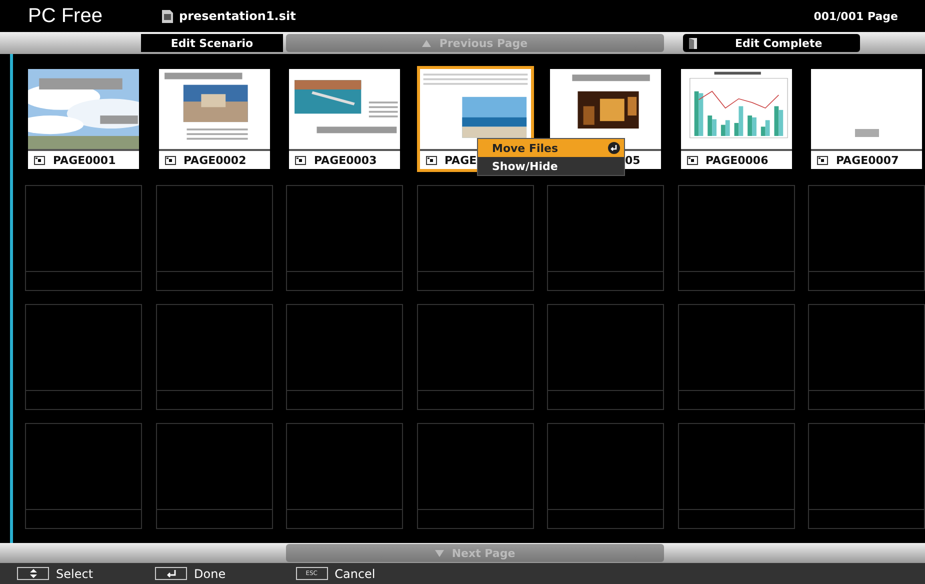 The width and height of the screenshot is (925, 584). What do you see at coordinates (75, 573) in the screenshot?
I see `hint-label: Select` at bounding box center [75, 573].